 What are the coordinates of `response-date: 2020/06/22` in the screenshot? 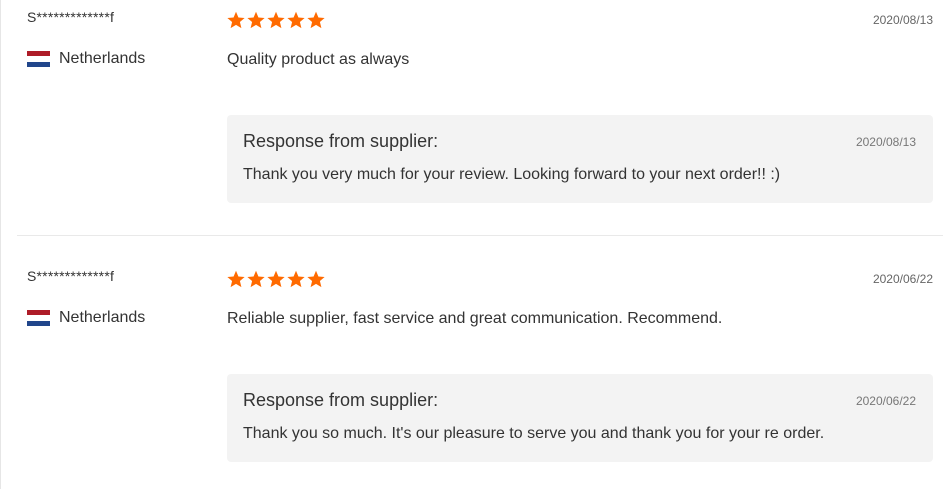 It's located at (885, 401).